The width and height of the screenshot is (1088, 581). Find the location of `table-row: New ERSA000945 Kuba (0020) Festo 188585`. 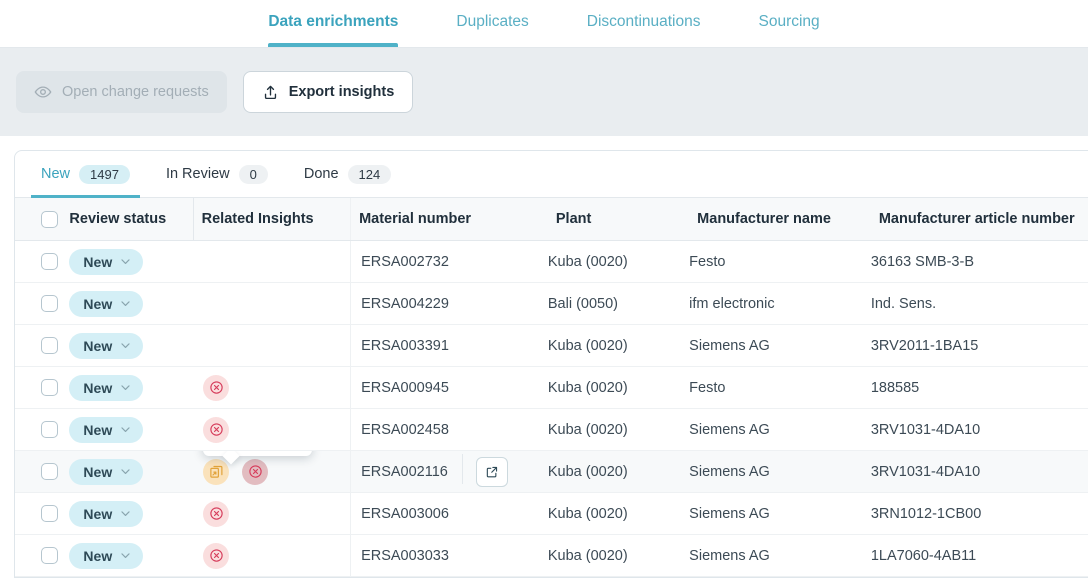

table-row: New ERSA000945 Kuba (0020) Festo 188585 is located at coordinates (551, 387).